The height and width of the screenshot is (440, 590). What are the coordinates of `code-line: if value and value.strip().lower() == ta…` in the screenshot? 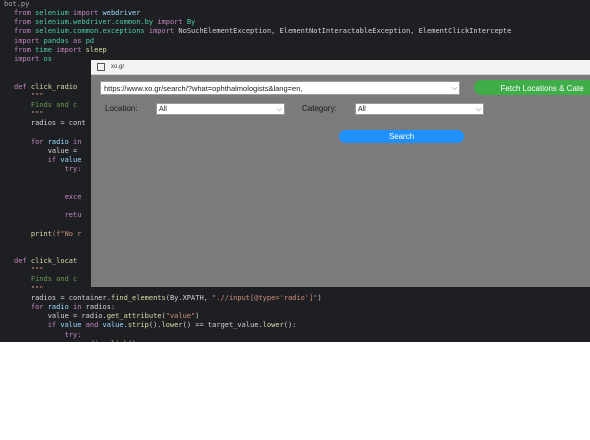 It's located at (172, 325).